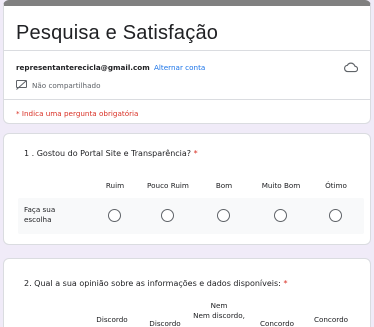  What do you see at coordinates (281, 185) in the screenshot?
I see `column-label-muito-bom: Muito Bom` at bounding box center [281, 185].